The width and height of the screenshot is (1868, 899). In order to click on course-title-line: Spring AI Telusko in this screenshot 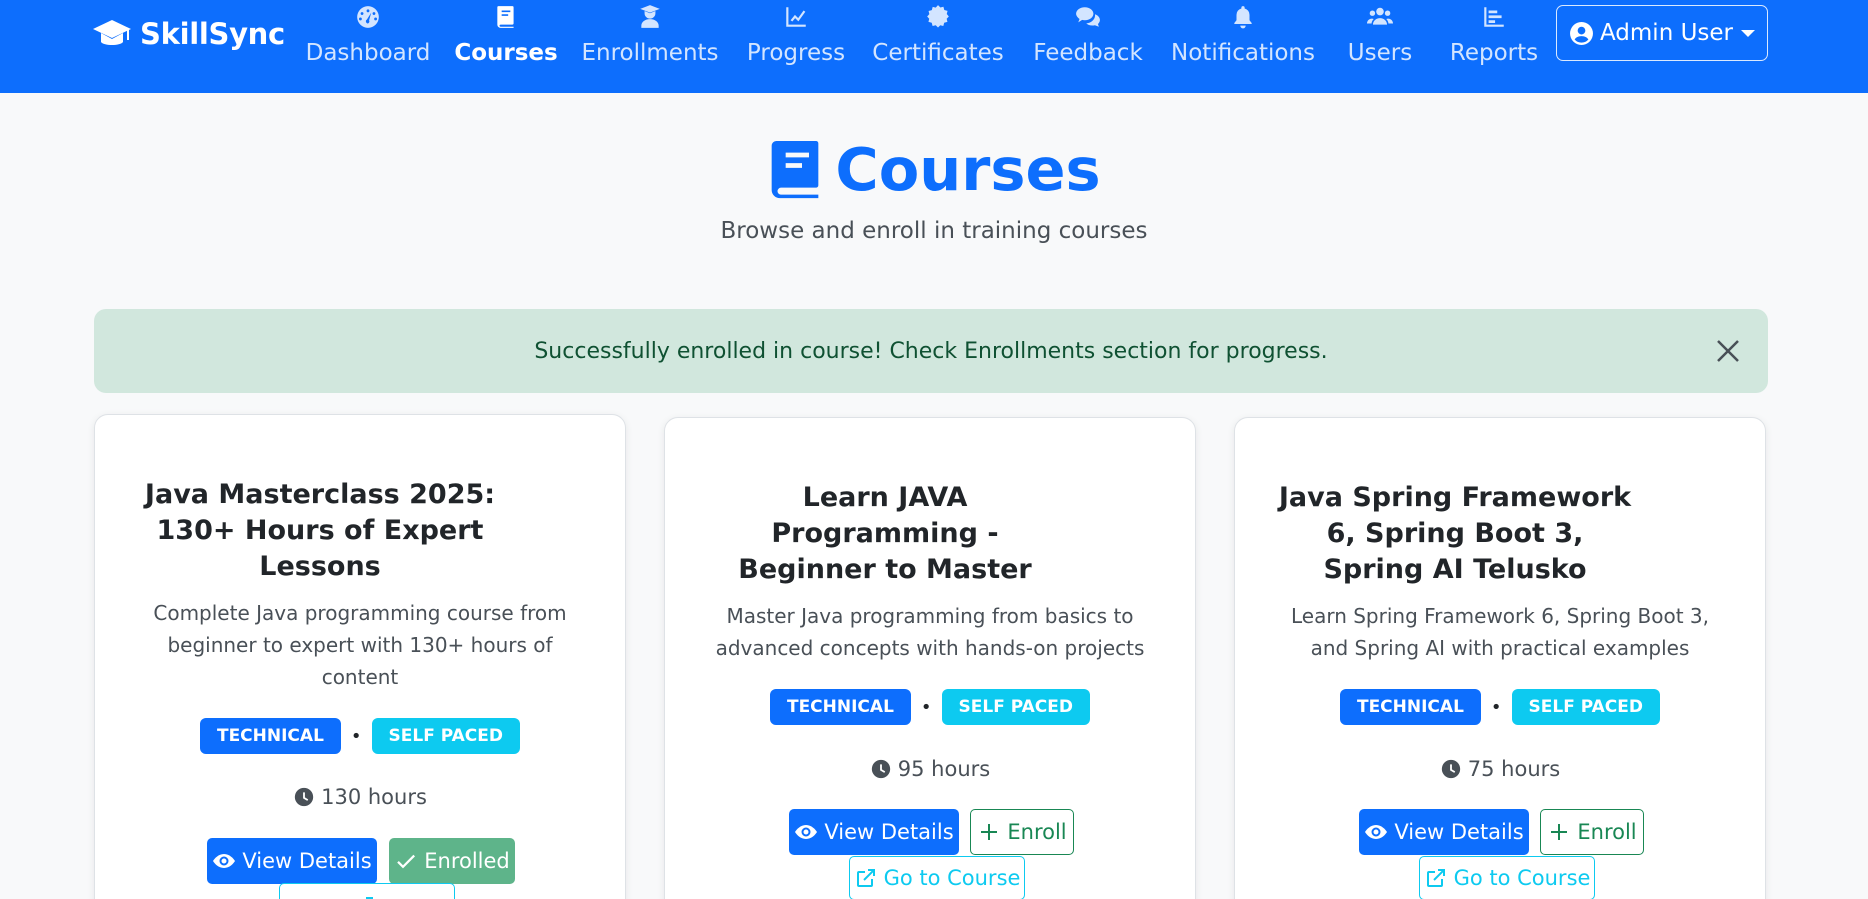, I will do `click(1455, 569)`.